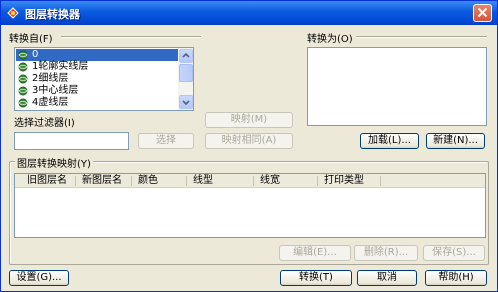  What do you see at coordinates (249, 120) in the screenshot?
I see `map-button: 映射(M)` at bounding box center [249, 120].